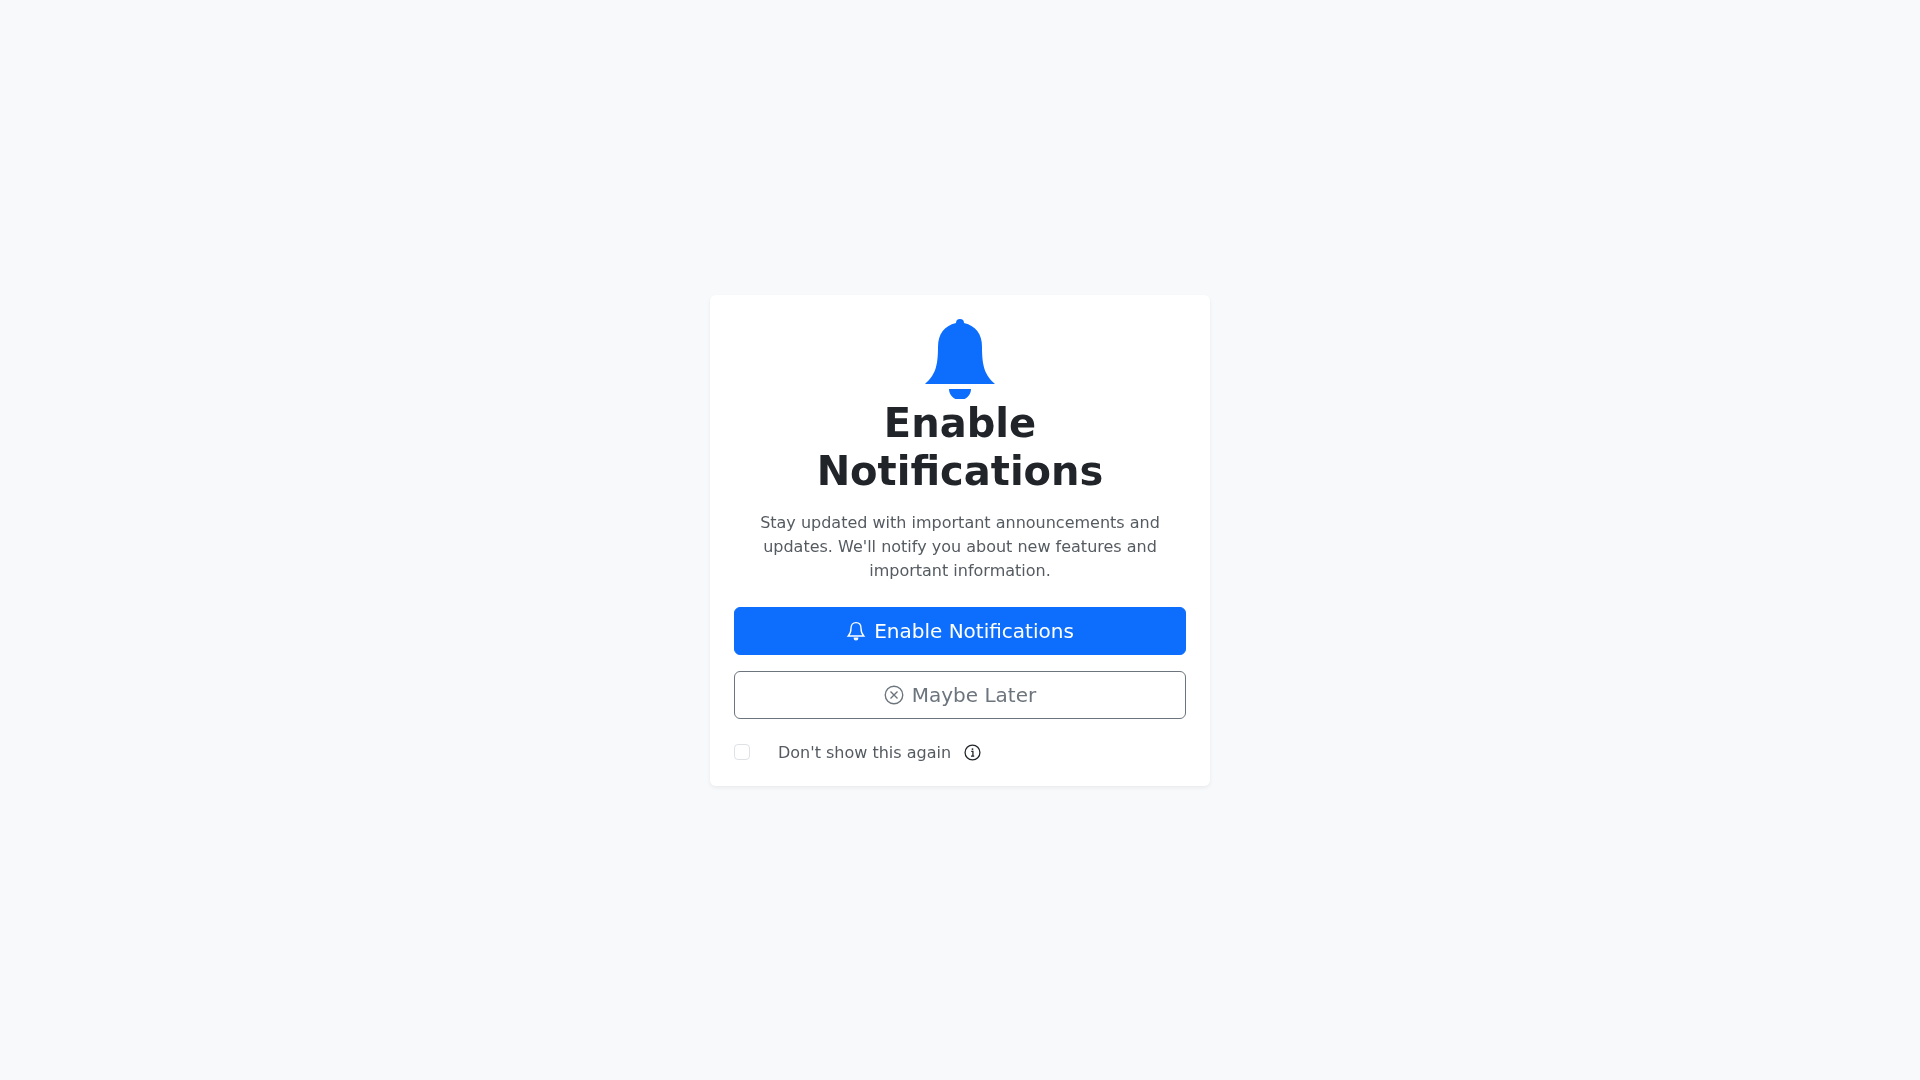  I want to click on info-icon, so click(973, 752).